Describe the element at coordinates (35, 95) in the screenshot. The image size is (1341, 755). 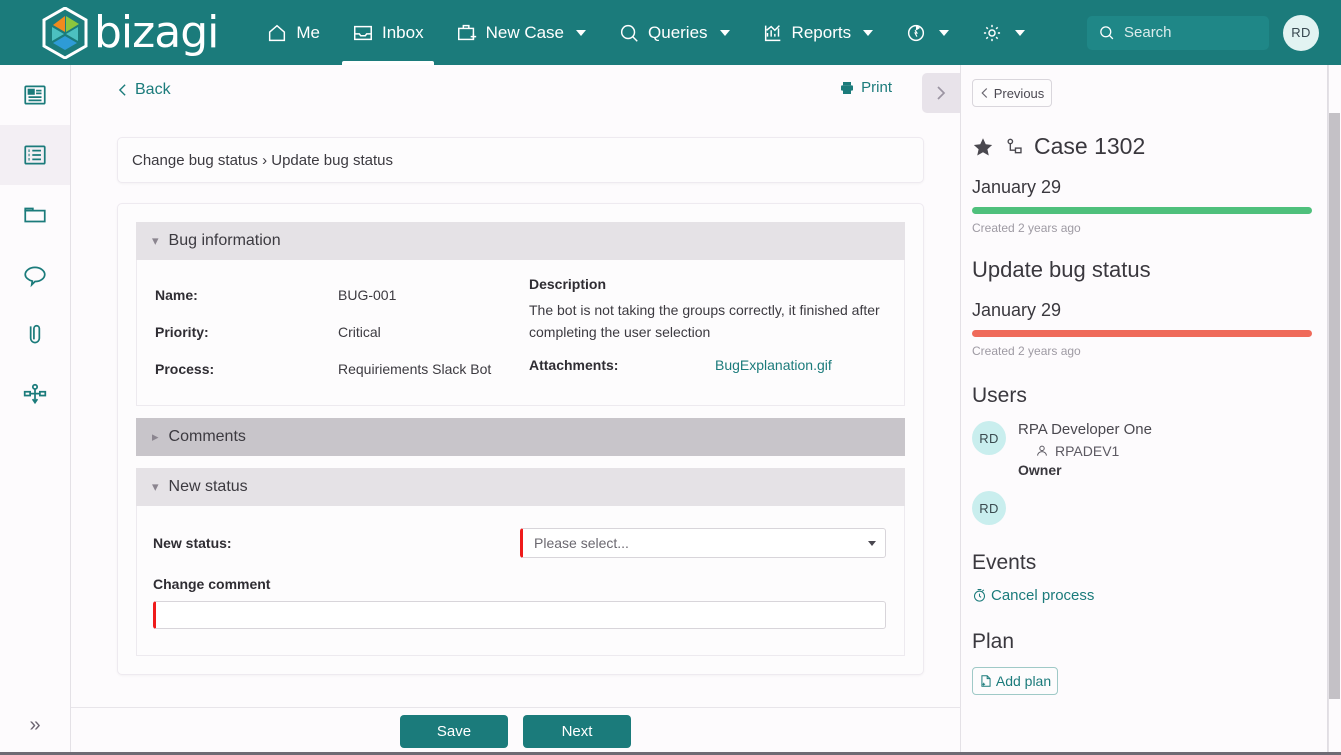
I see `rail-item-summary` at that location.